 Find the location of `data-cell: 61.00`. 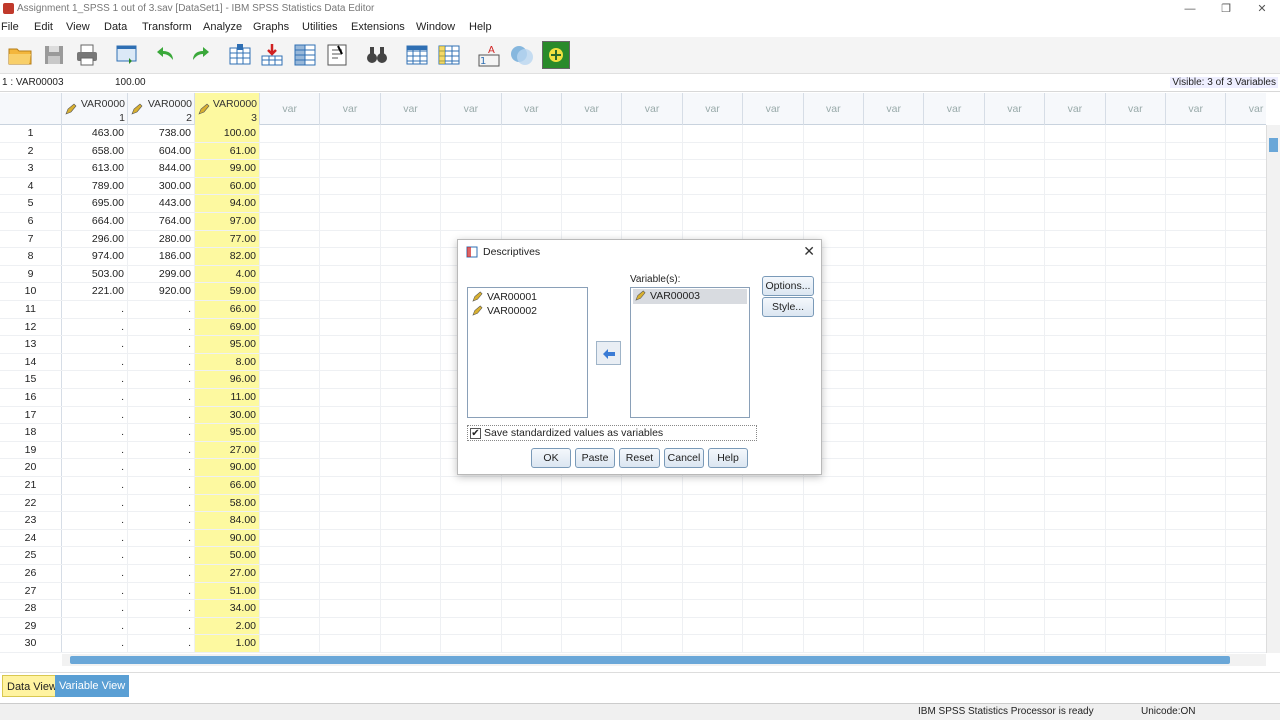

data-cell: 61.00 is located at coordinates (227, 151).